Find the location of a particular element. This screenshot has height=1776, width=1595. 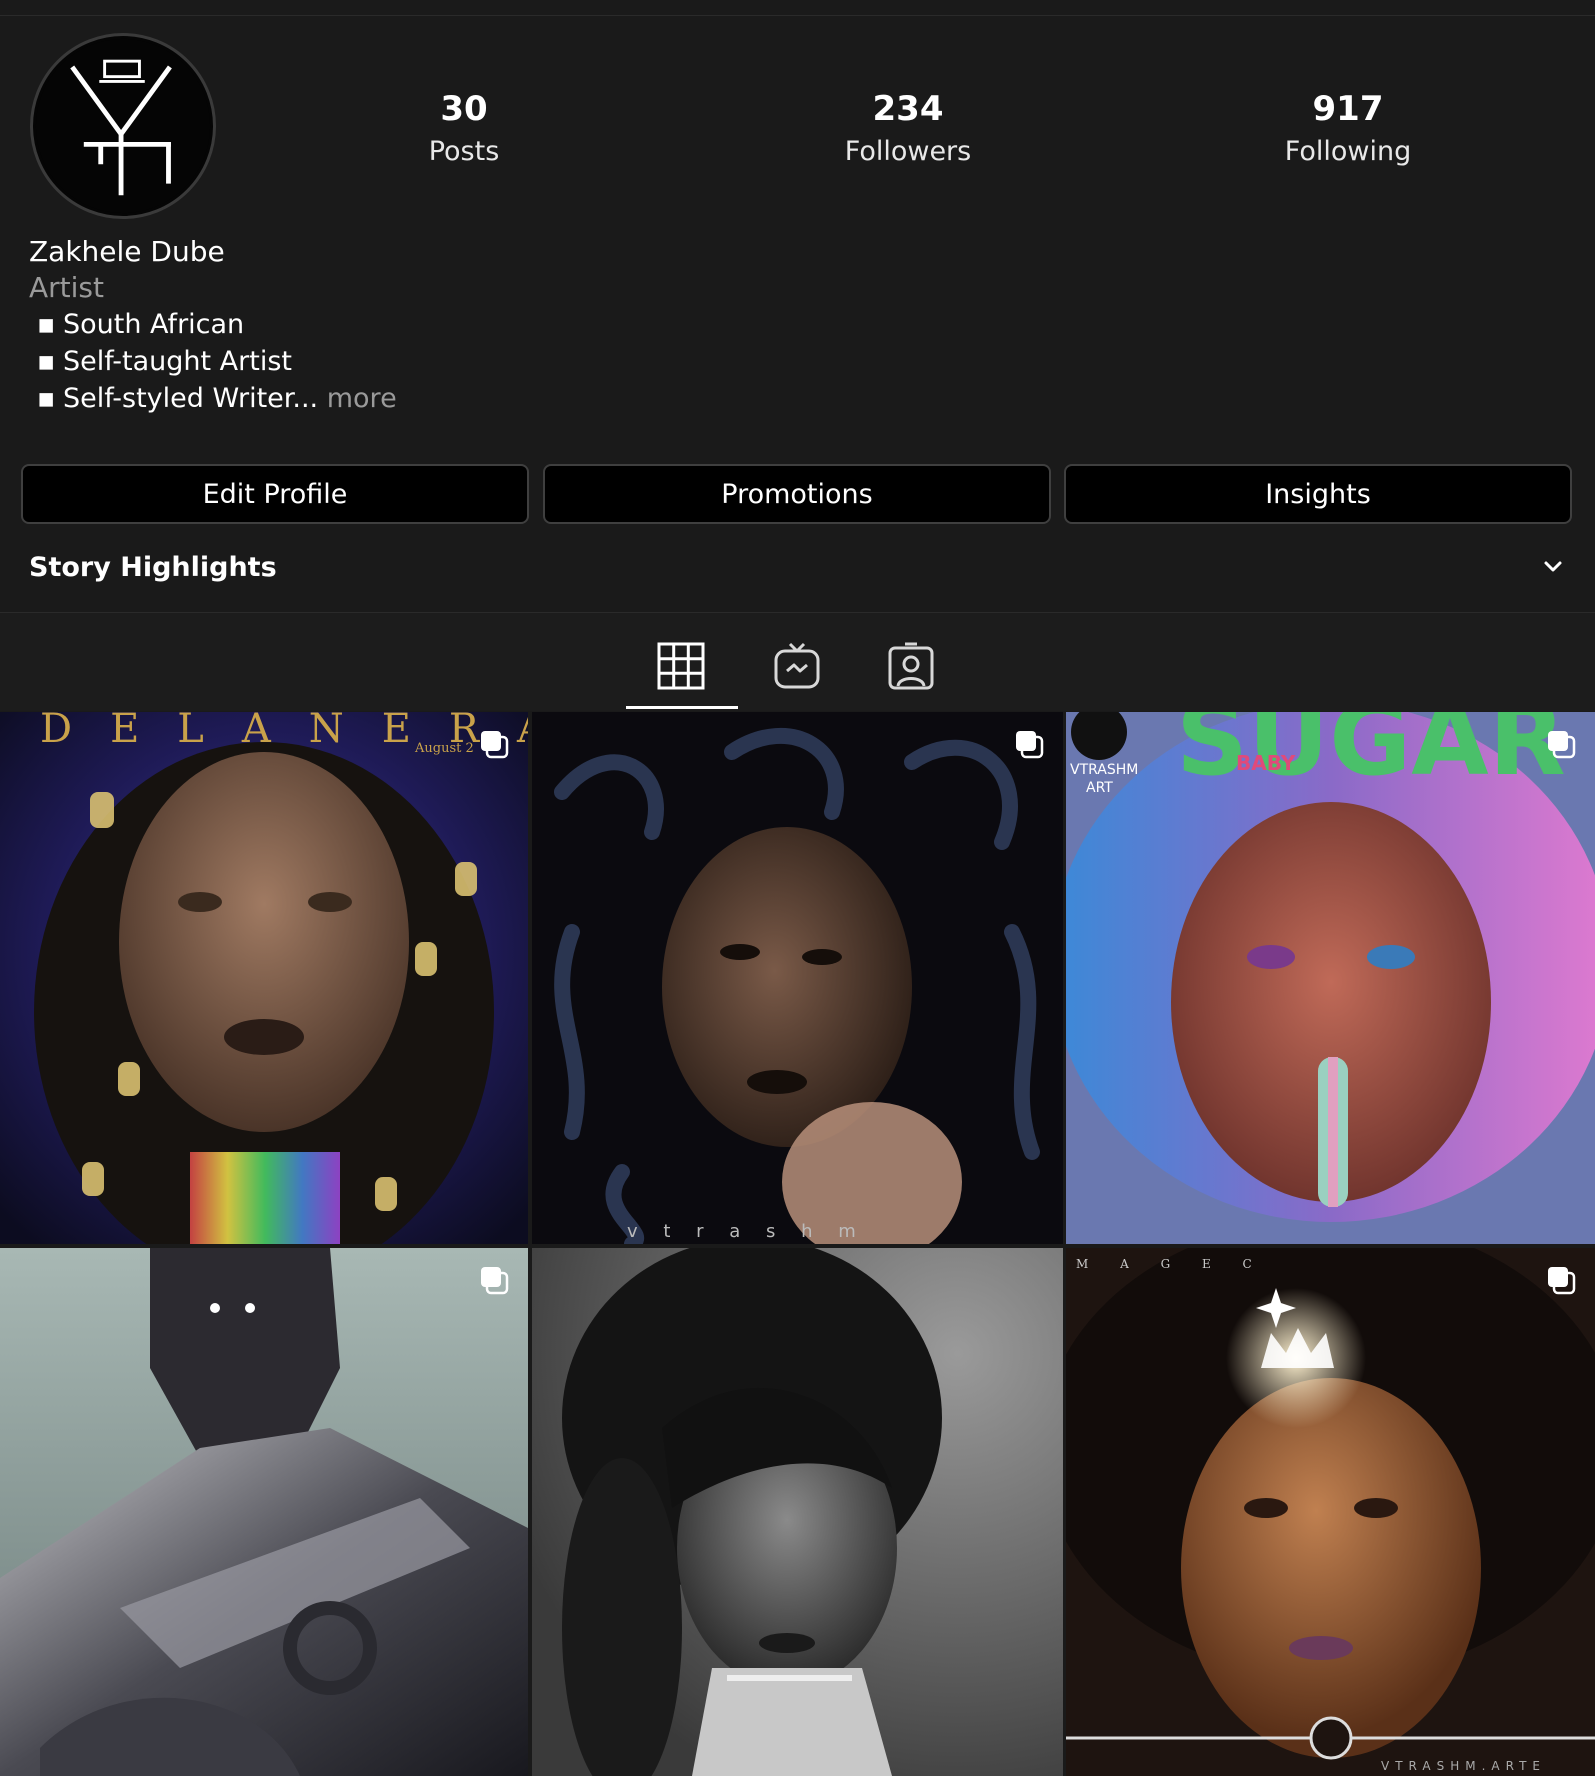

following-label: Following is located at coordinates (1348, 151).